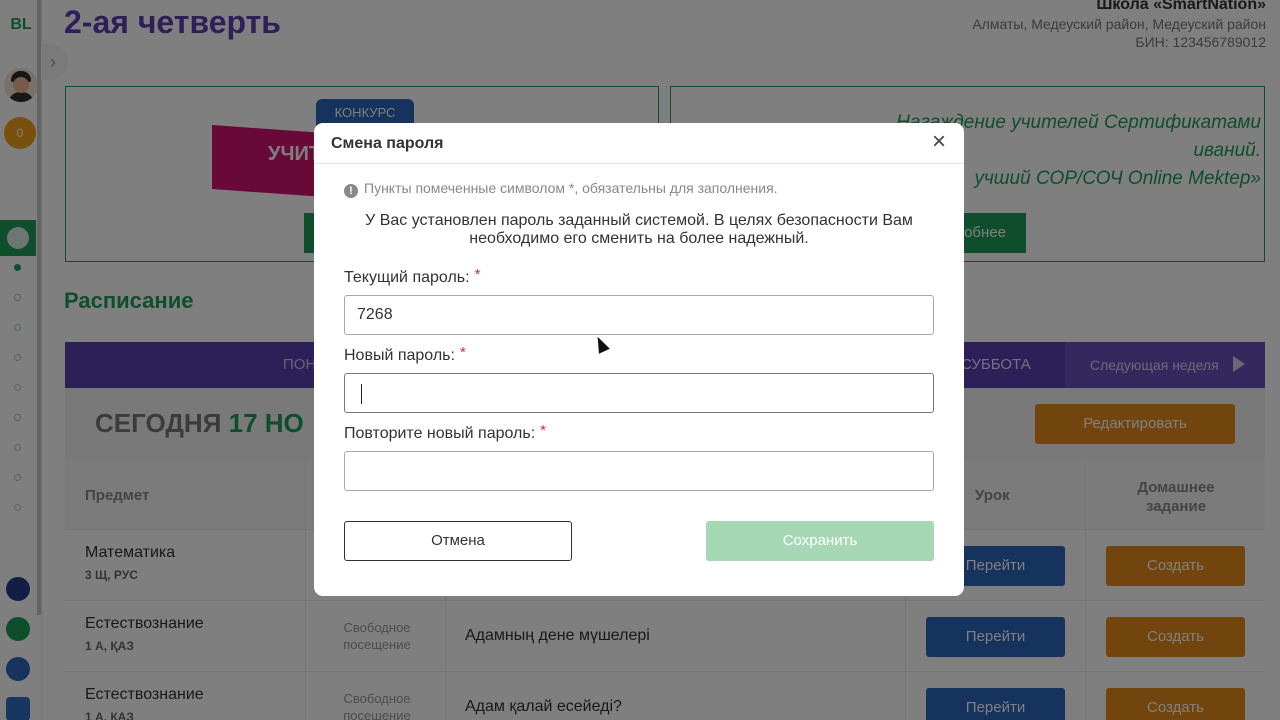 This screenshot has height=720, width=1280. Describe the element at coordinates (458, 541) in the screenshot. I see `cancel-button: Отмена` at that location.